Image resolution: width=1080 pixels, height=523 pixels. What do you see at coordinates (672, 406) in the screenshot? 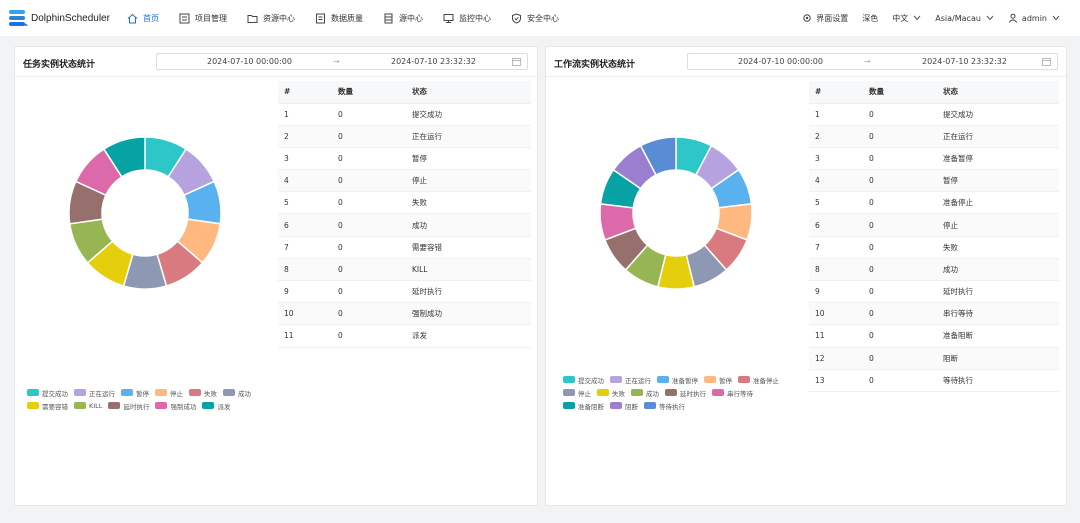
I see `legend-label: 等待执行` at bounding box center [672, 406].